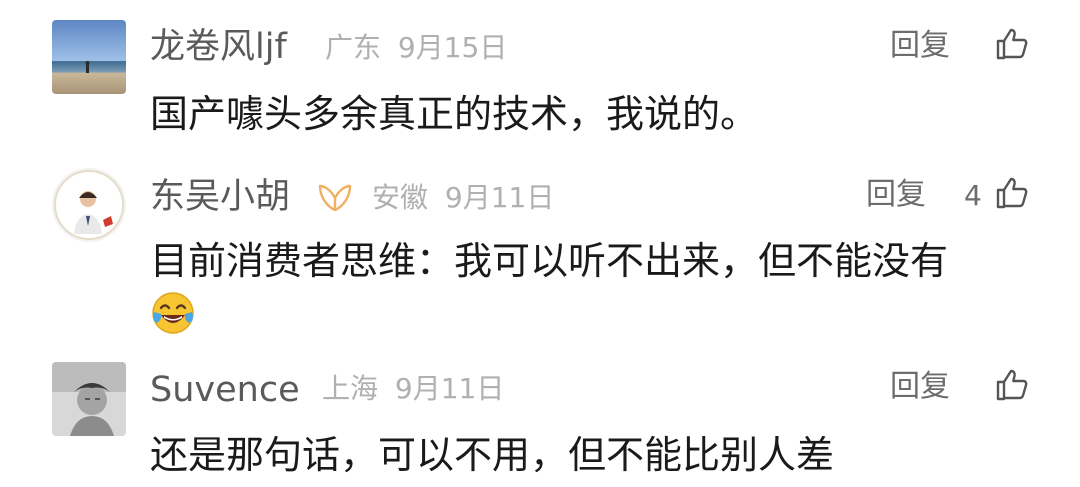 The width and height of the screenshot is (1080, 487). What do you see at coordinates (335, 198) in the screenshot?
I see `vip-badge-icon` at bounding box center [335, 198].